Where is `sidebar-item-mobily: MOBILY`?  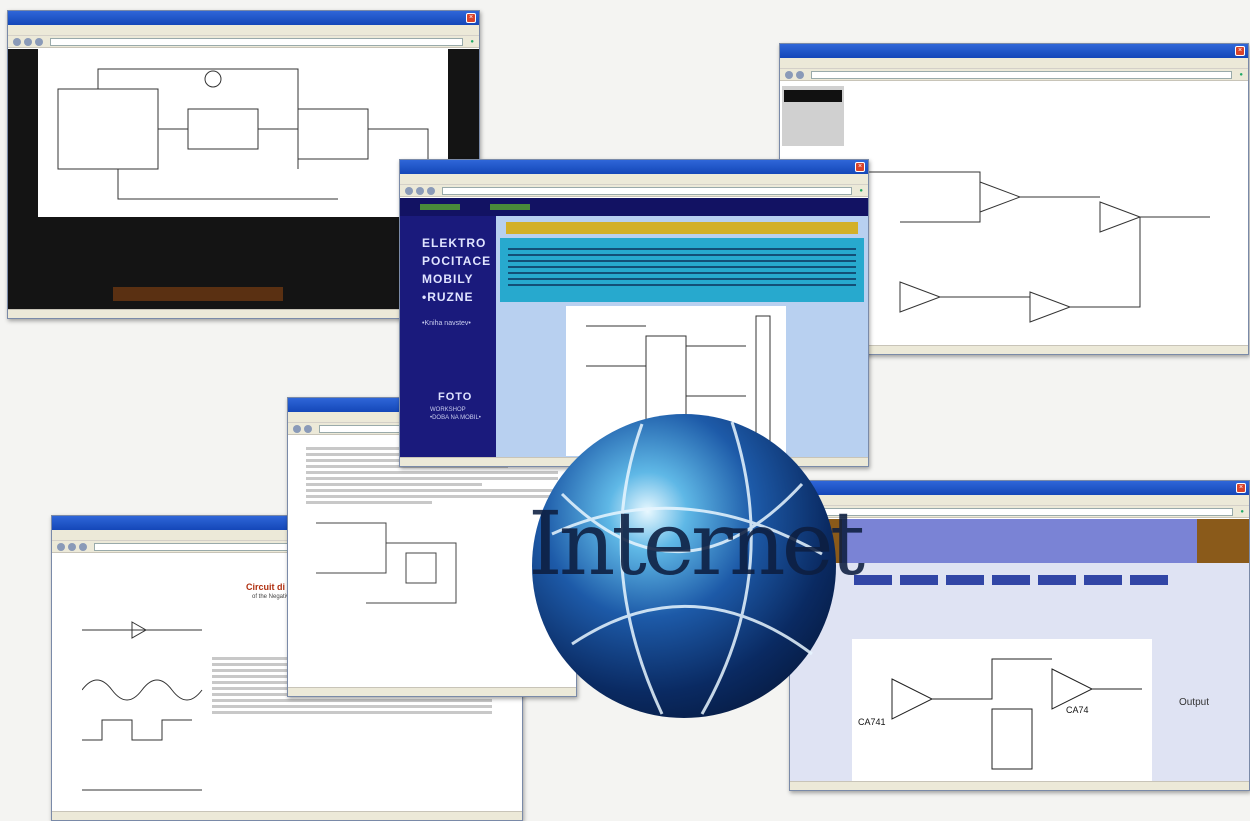 sidebar-item-mobily: MOBILY is located at coordinates (459, 279).